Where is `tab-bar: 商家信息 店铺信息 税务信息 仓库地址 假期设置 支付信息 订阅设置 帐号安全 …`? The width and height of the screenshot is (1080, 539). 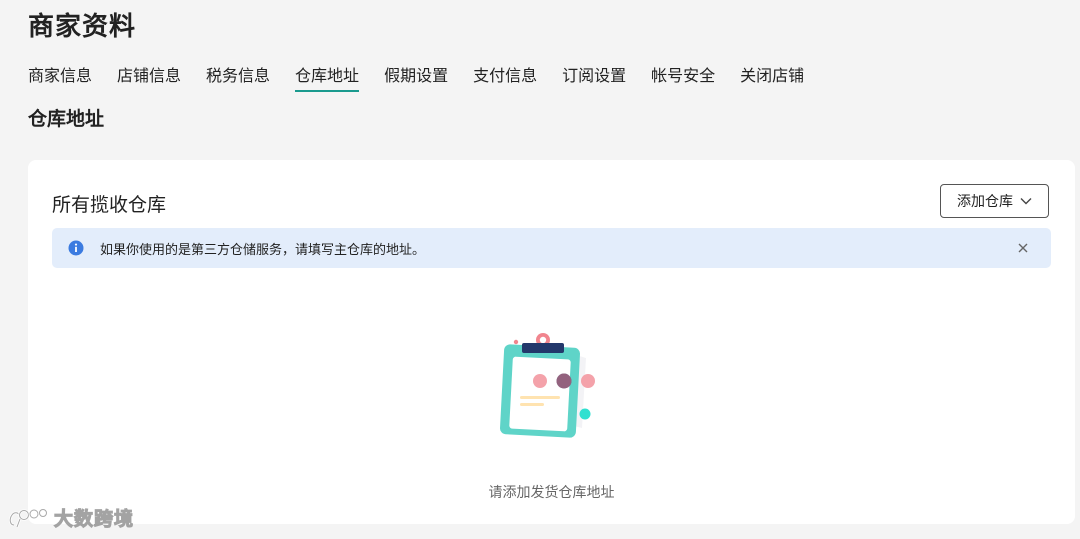 tab-bar: 商家信息 店铺信息 税务信息 仓库地址 假期设置 支付信息 订阅设置 帐号安全 … is located at coordinates (428, 77).